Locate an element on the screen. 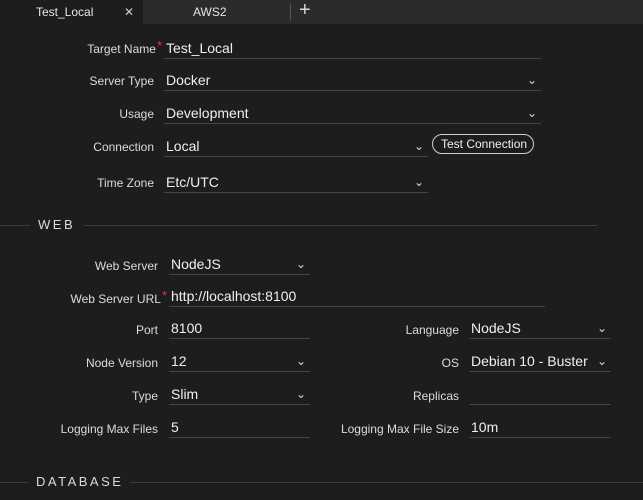  web-server-url-value: http://localhost:8100 is located at coordinates (234, 296).